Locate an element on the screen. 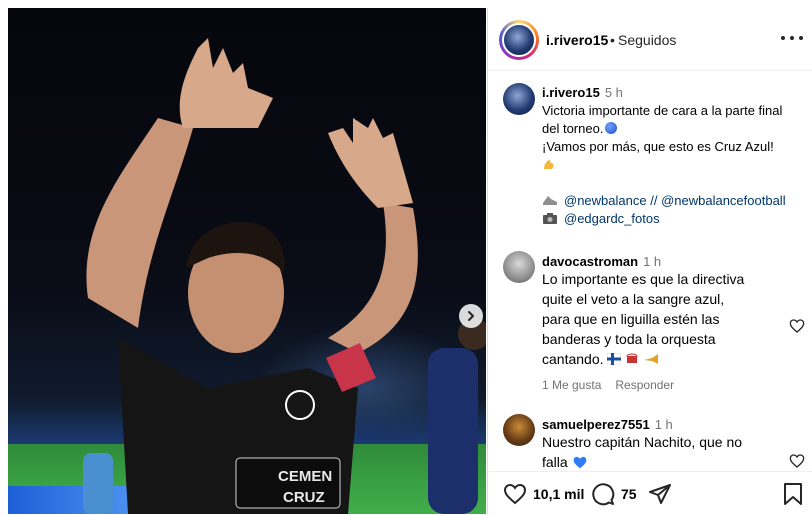  mention-newbalancefootball: @newbalancefootball is located at coordinates (723, 200).